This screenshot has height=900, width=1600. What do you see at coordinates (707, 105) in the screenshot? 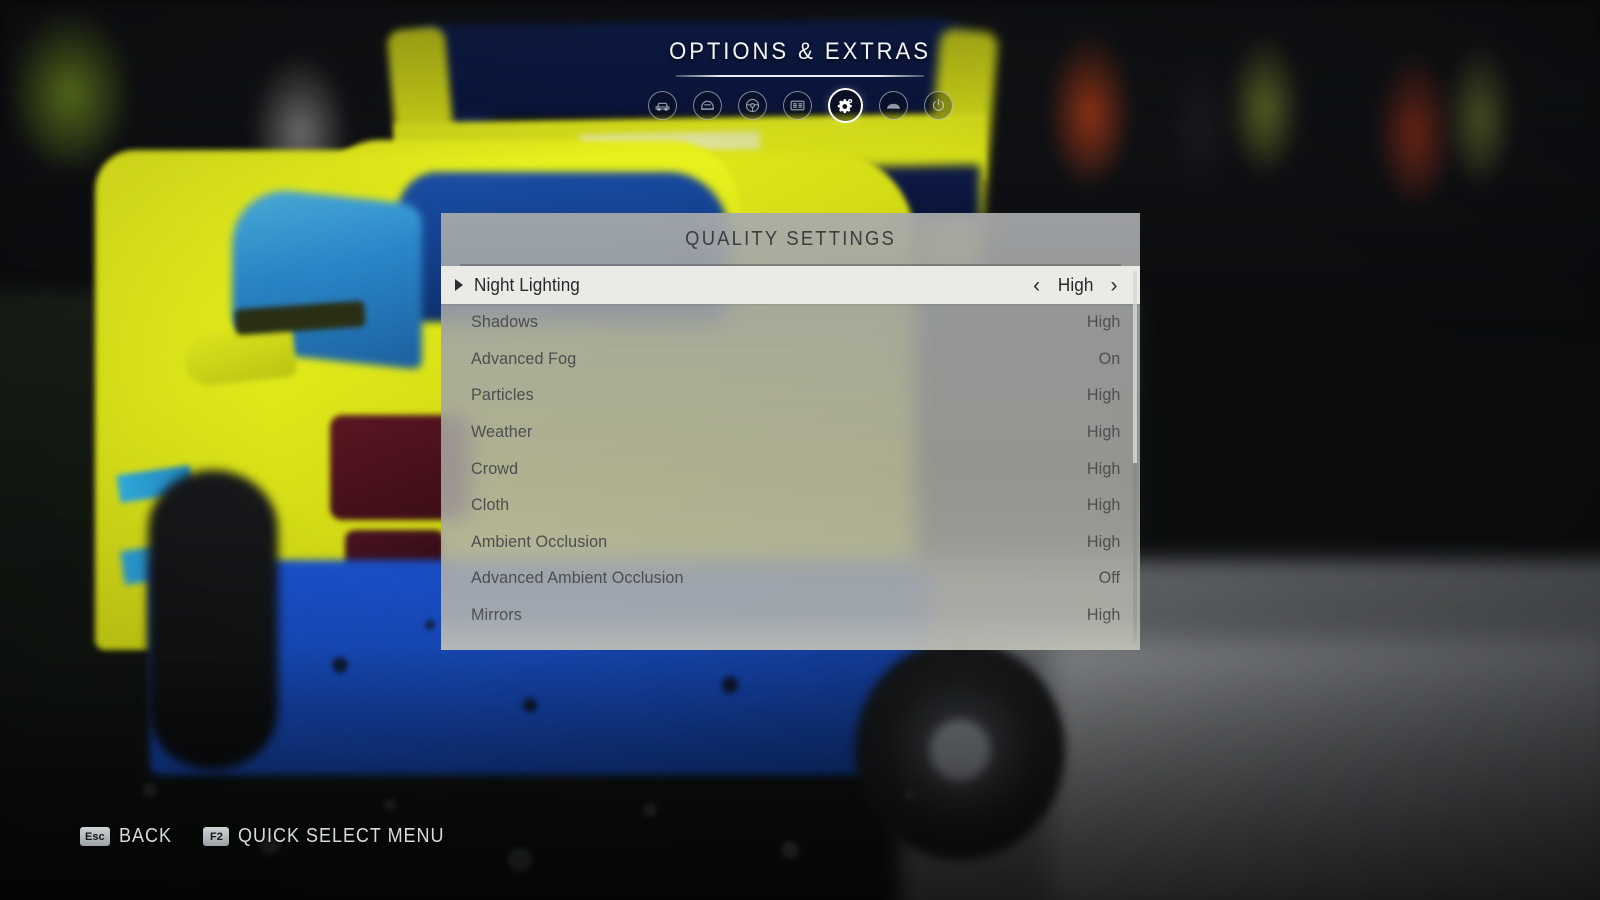
I see `nav-icon-helmet` at bounding box center [707, 105].